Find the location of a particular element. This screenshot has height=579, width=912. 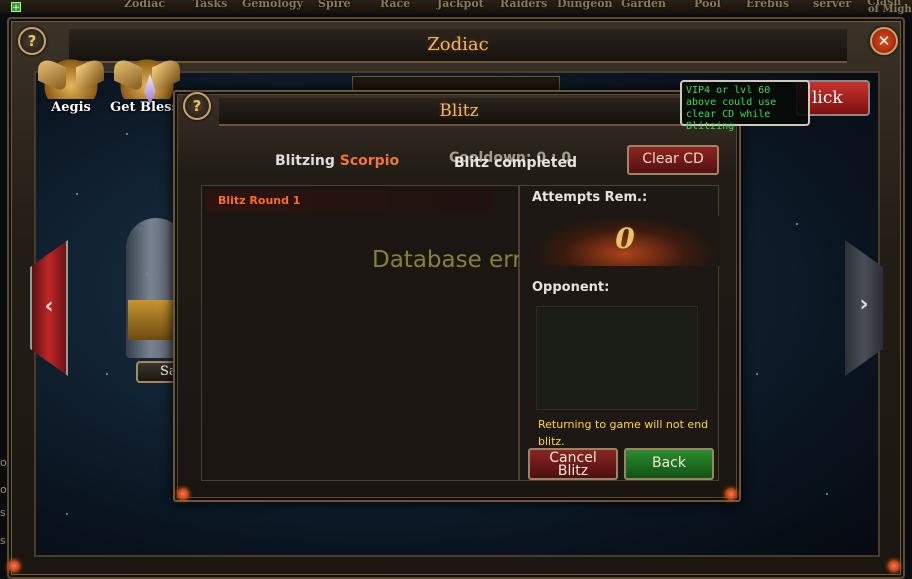

attempts-display: 0 is located at coordinates (625, 241).